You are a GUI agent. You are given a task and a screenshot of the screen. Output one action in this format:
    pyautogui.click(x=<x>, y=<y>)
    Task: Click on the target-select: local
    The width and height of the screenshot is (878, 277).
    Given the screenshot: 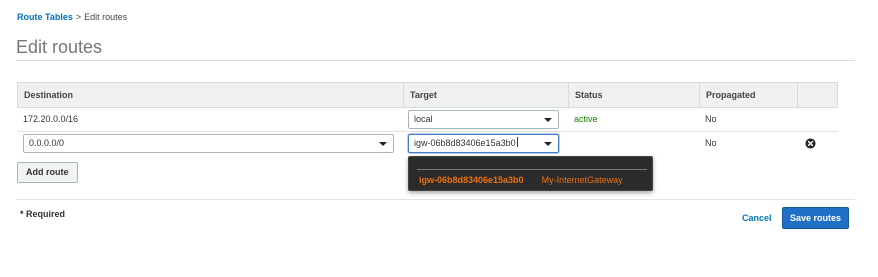 What is the action you would take?
    pyautogui.click(x=483, y=119)
    